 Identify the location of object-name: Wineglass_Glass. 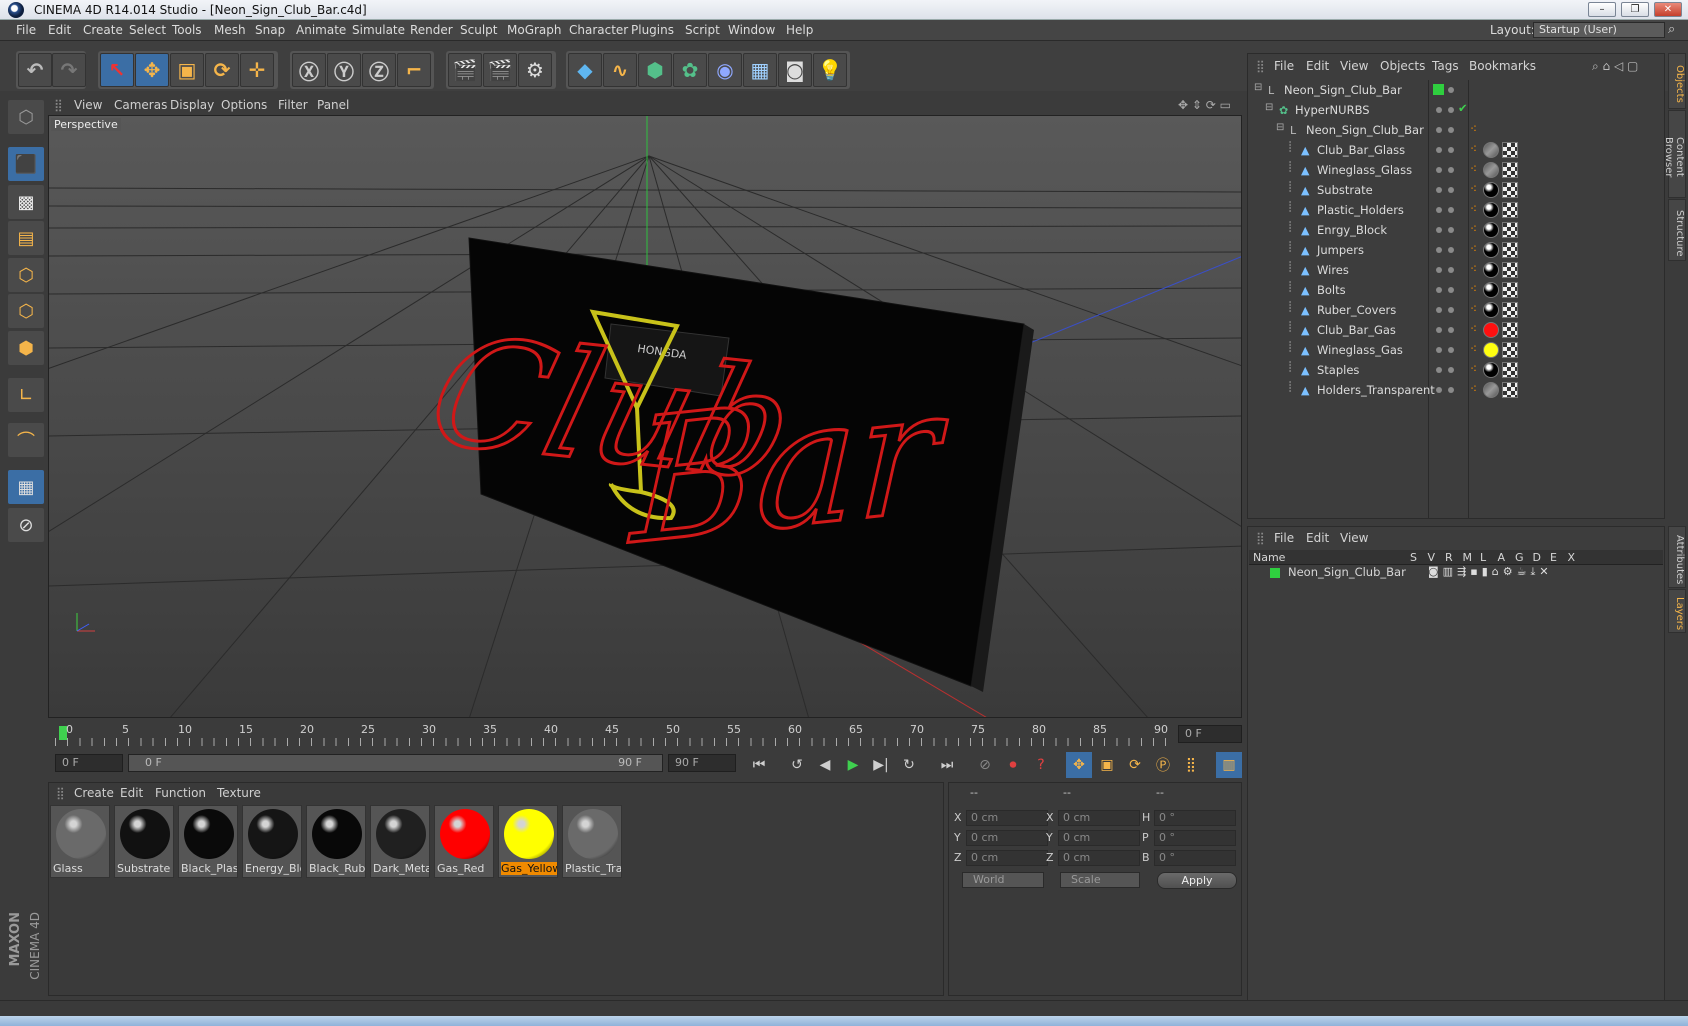
(1364, 170).